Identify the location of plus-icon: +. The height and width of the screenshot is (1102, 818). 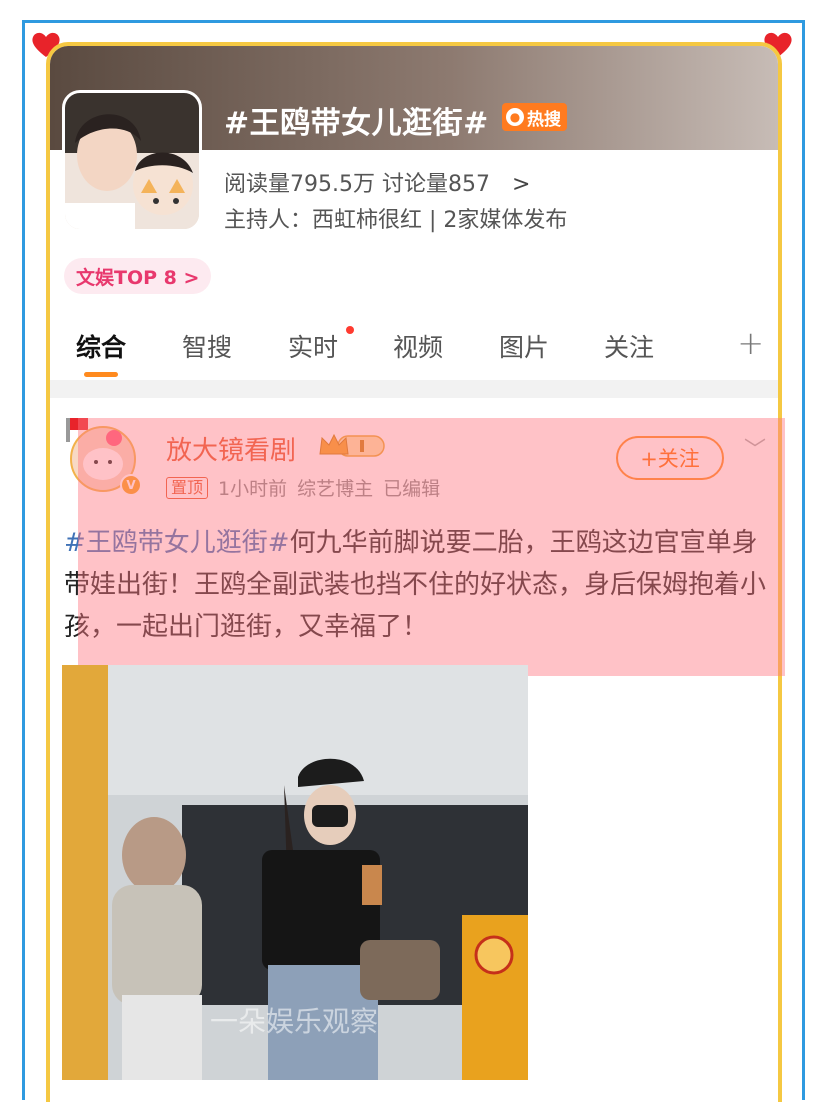
(750, 343).